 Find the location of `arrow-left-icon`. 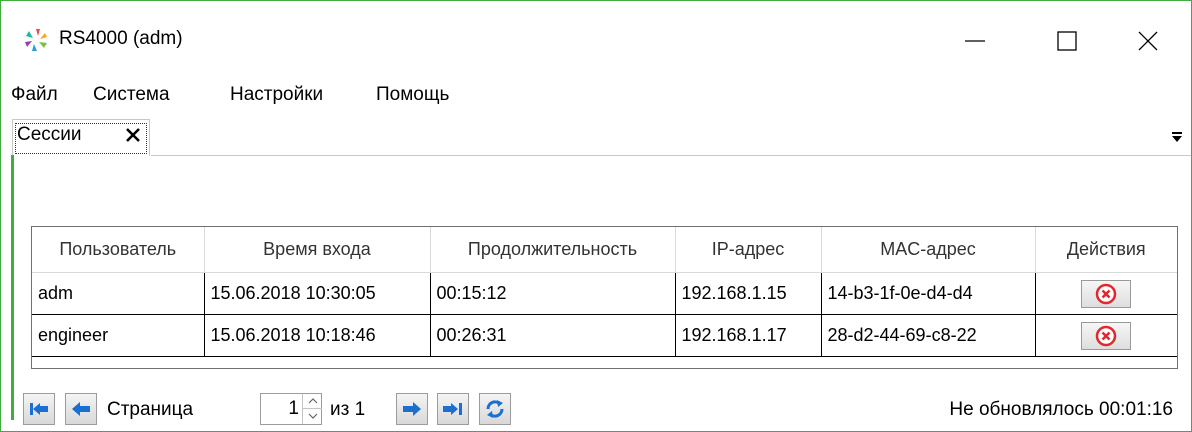

arrow-left-icon is located at coordinates (81, 409).